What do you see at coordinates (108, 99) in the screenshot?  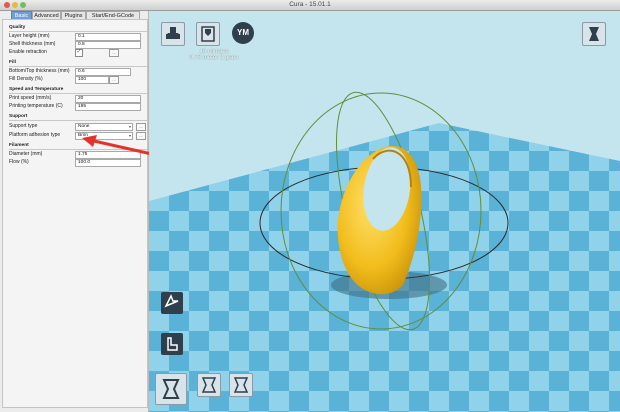 I see `print-speed-field: 20` at bounding box center [108, 99].